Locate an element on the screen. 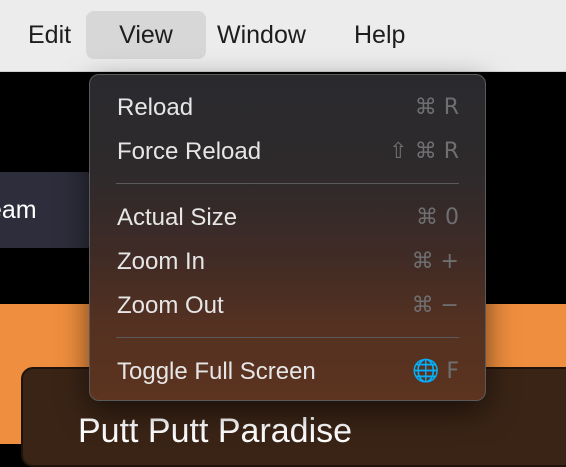 This screenshot has width=566, height=467. menu-item-label: Zoom Out is located at coordinates (170, 305).